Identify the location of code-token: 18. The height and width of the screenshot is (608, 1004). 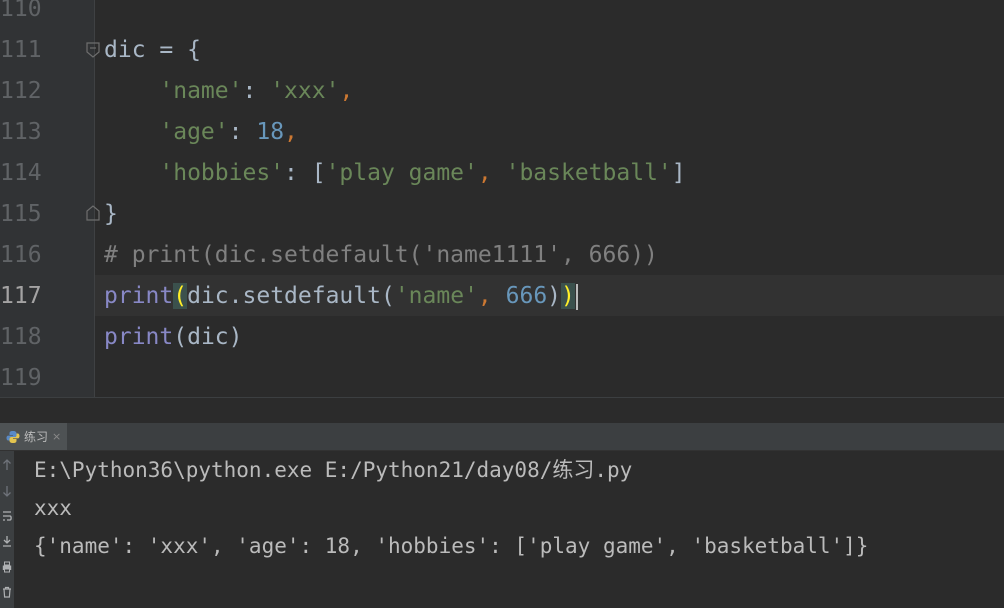
(270, 132).